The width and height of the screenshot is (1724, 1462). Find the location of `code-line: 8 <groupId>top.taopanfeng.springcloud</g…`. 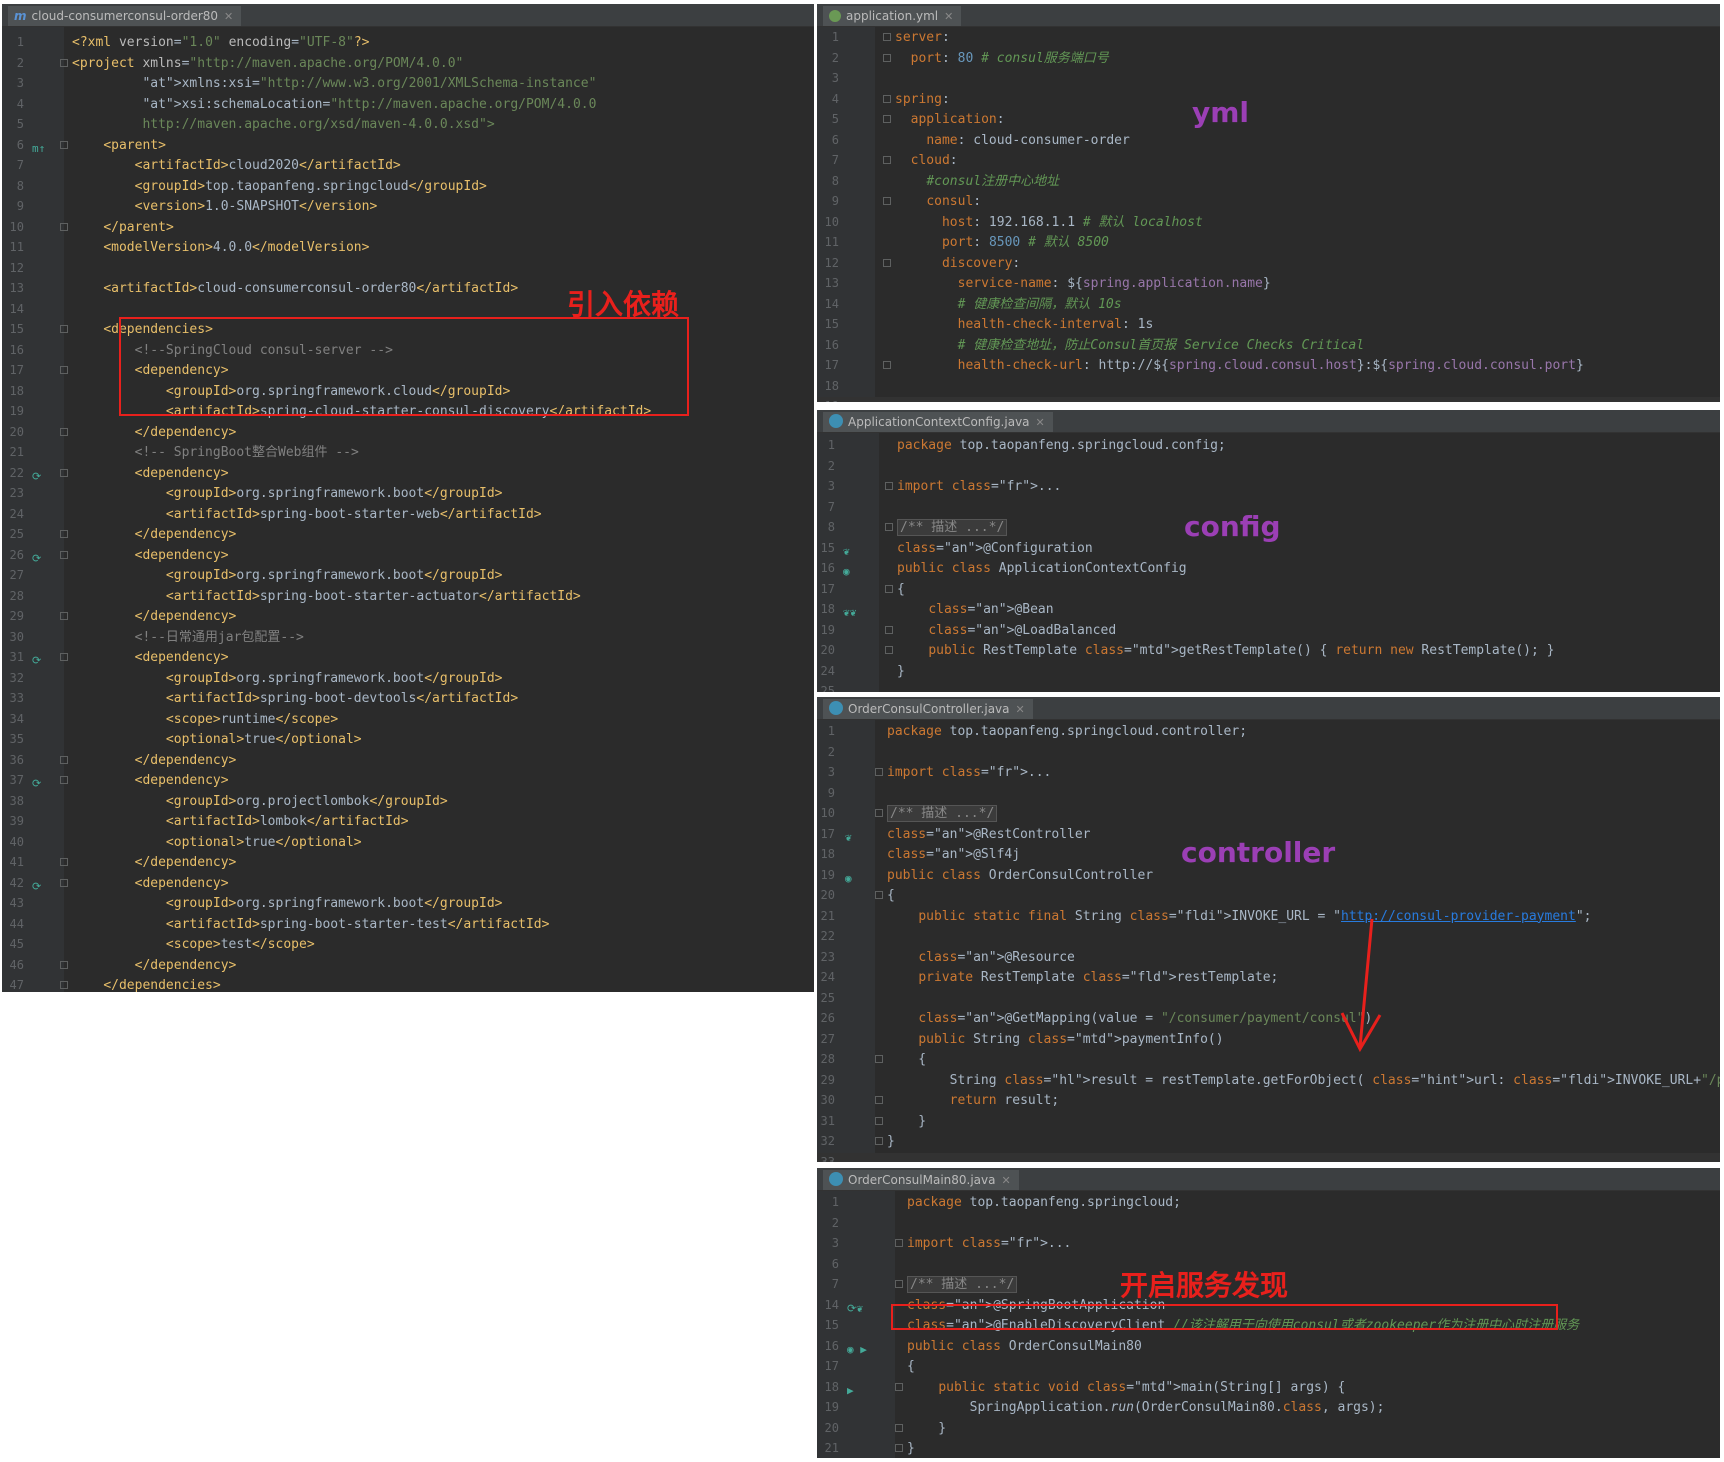

code-line: 8 <groupId>top.taopanfeng.springcloud</g… is located at coordinates (408, 186).